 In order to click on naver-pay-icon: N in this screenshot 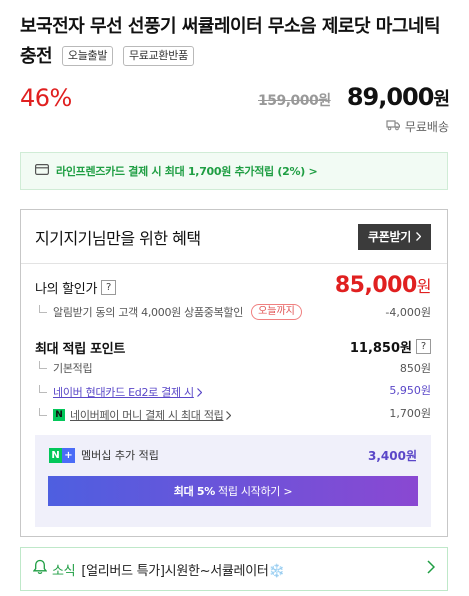, I will do `click(59, 414)`.